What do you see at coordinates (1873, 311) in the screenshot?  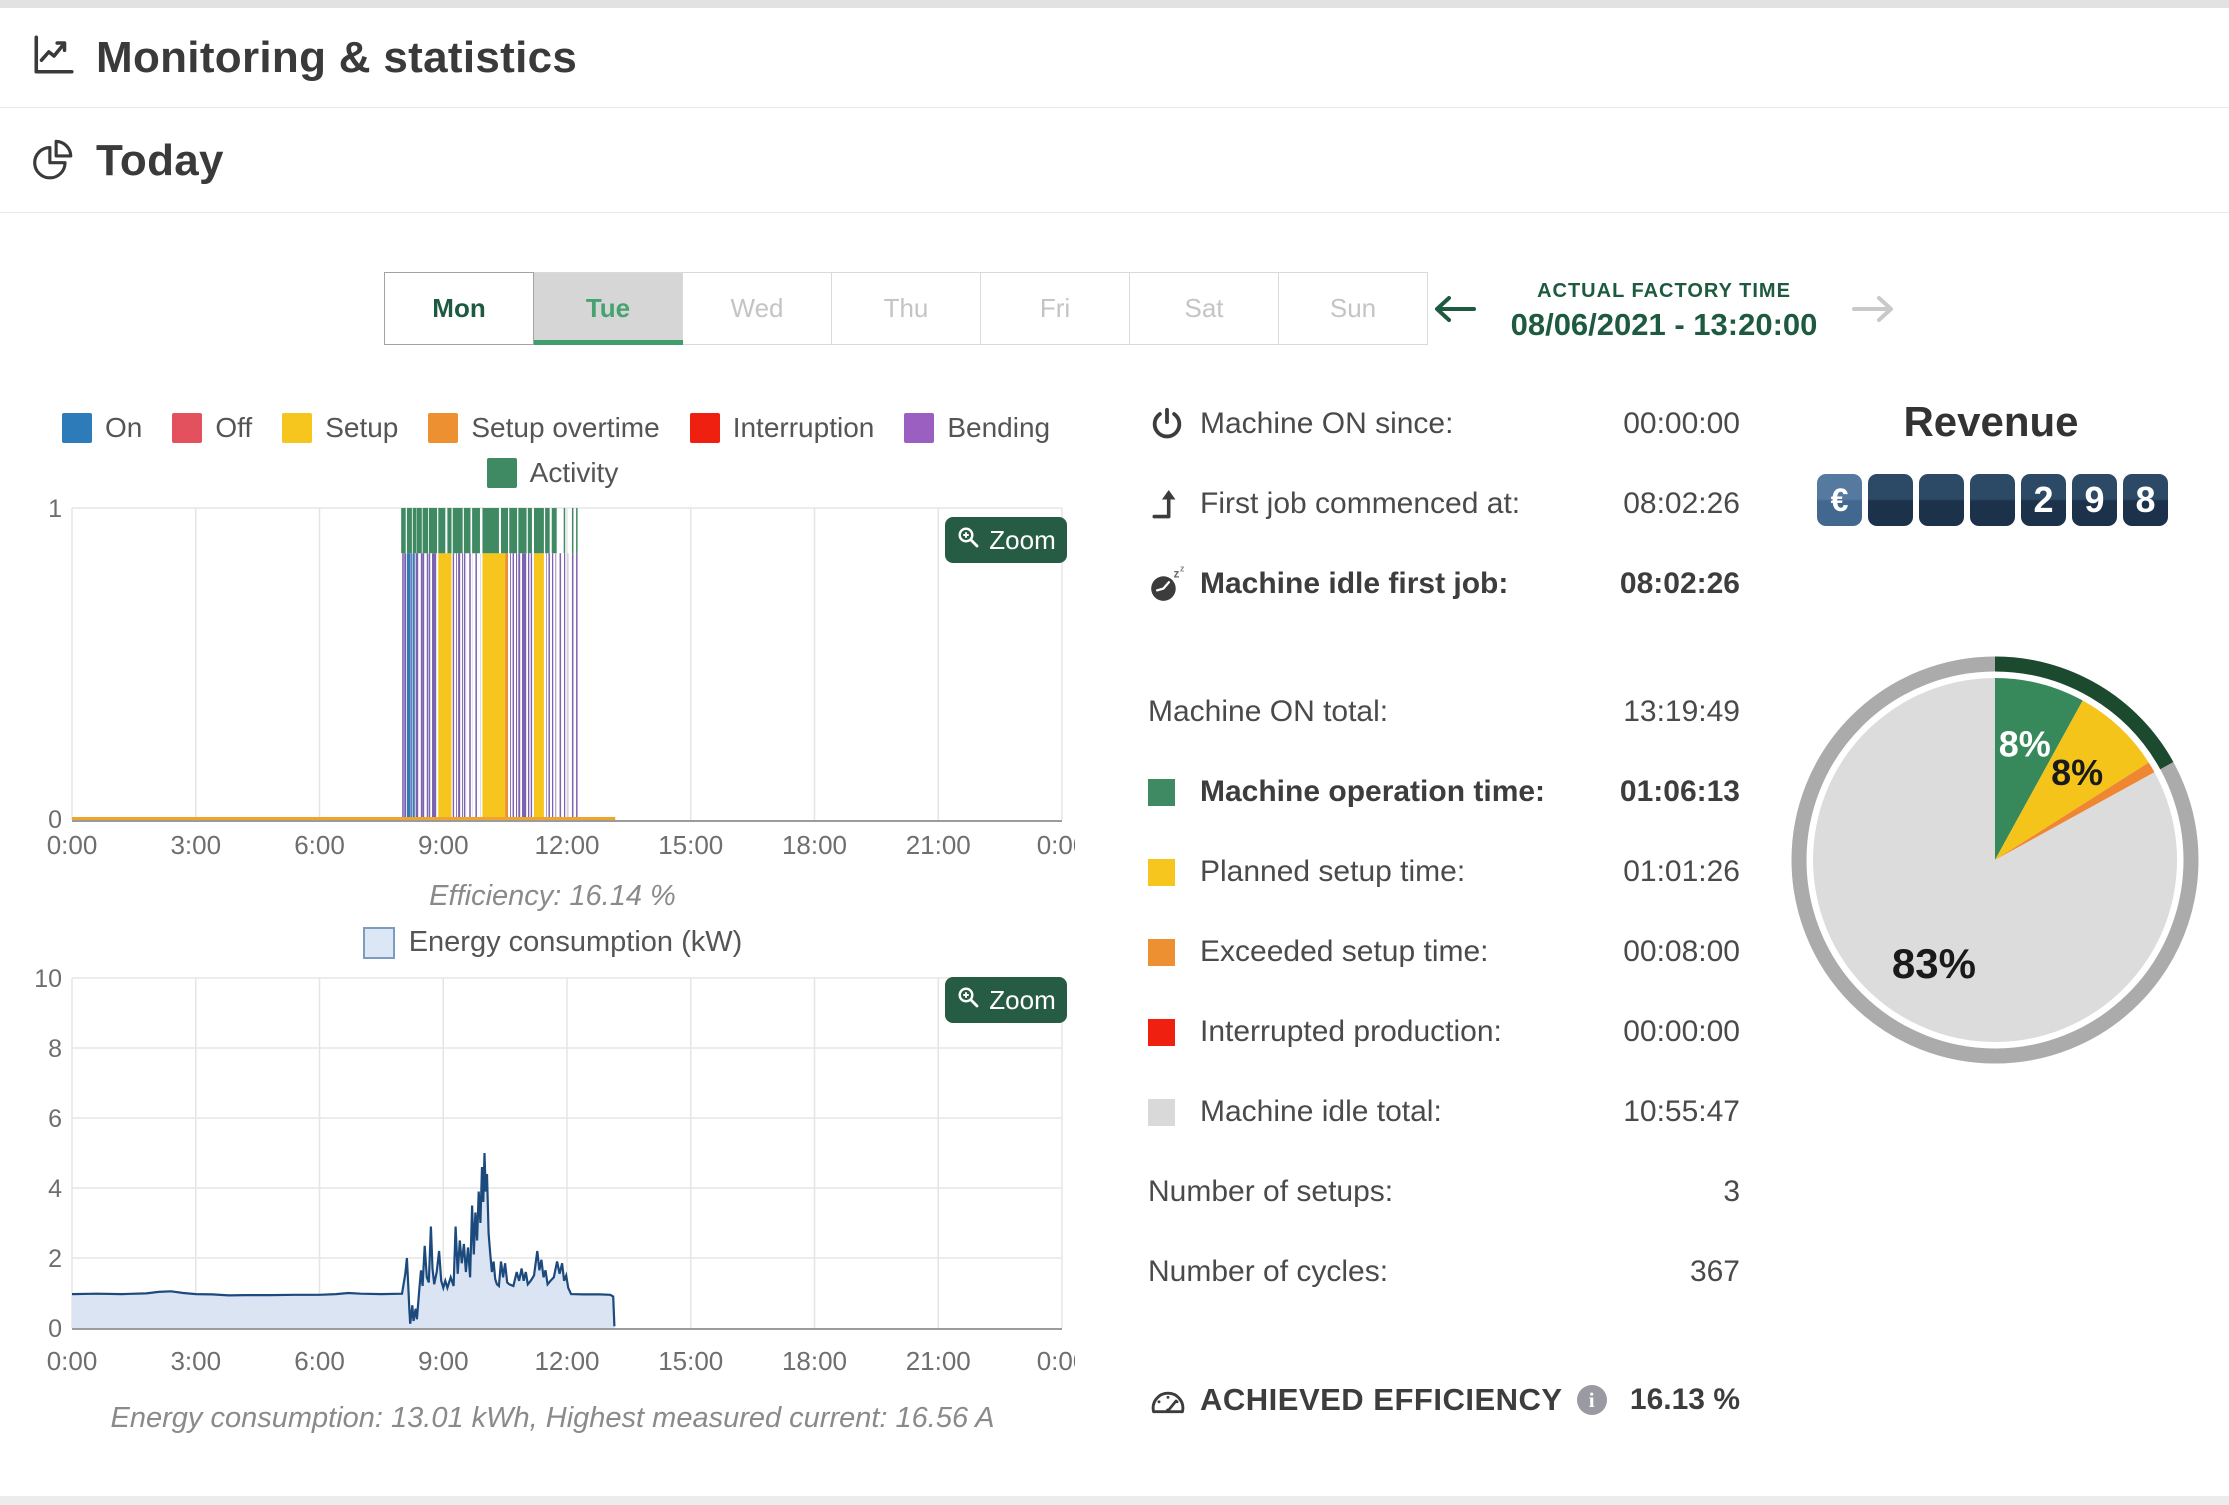 I see `next-day-arrow-button` at bounding box center [1873, 311].